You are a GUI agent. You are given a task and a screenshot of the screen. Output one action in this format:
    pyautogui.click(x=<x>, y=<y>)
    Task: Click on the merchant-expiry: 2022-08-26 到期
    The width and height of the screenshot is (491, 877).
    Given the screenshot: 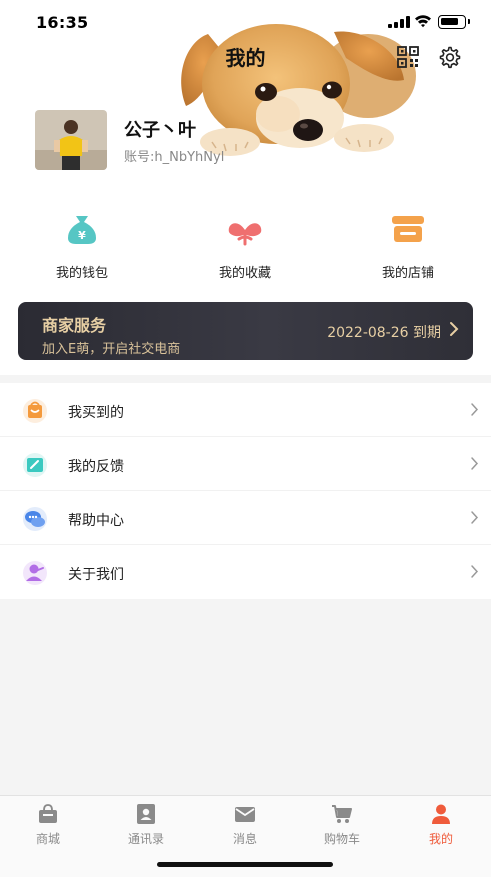 What is the action you would take?
    pyautogui.click(x=384, y=333)
    